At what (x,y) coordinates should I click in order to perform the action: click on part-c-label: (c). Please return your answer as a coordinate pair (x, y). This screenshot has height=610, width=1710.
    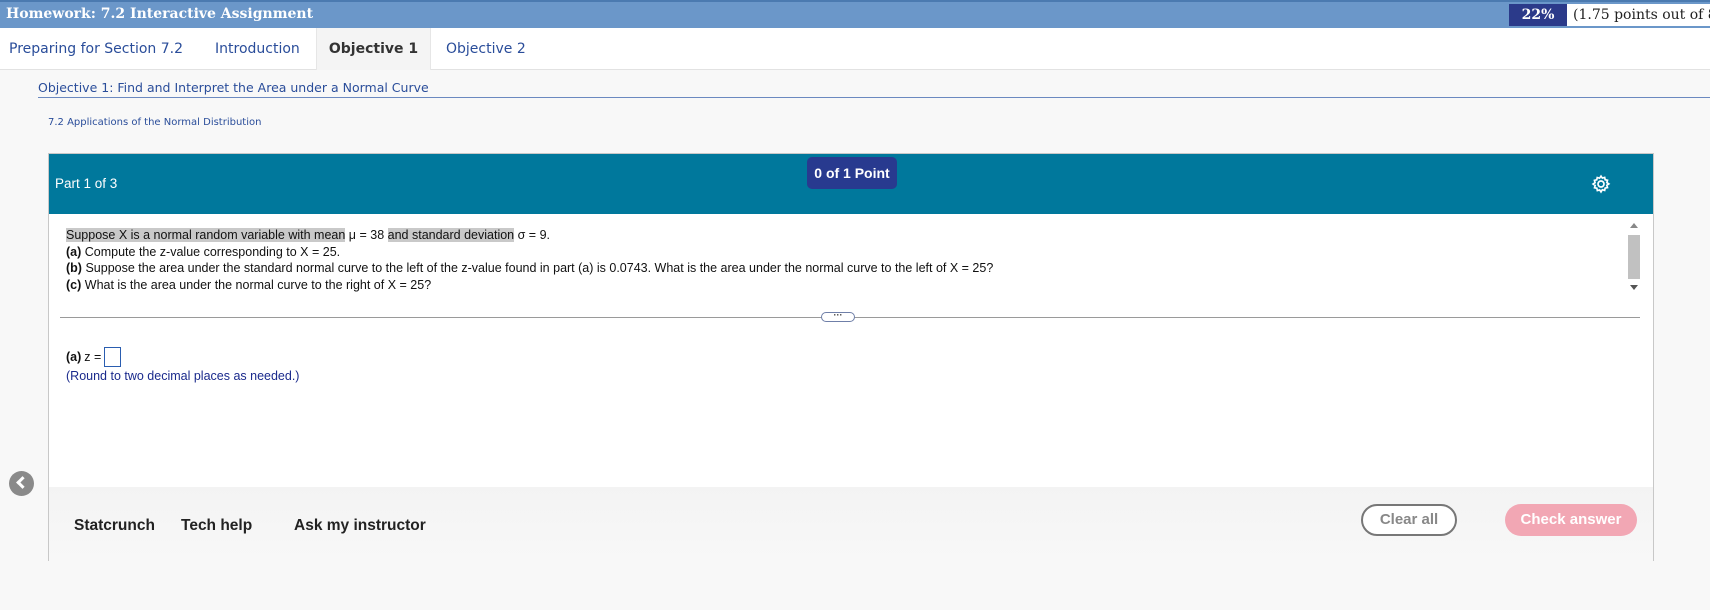
    Looking at the image, I should click on (74, 284).